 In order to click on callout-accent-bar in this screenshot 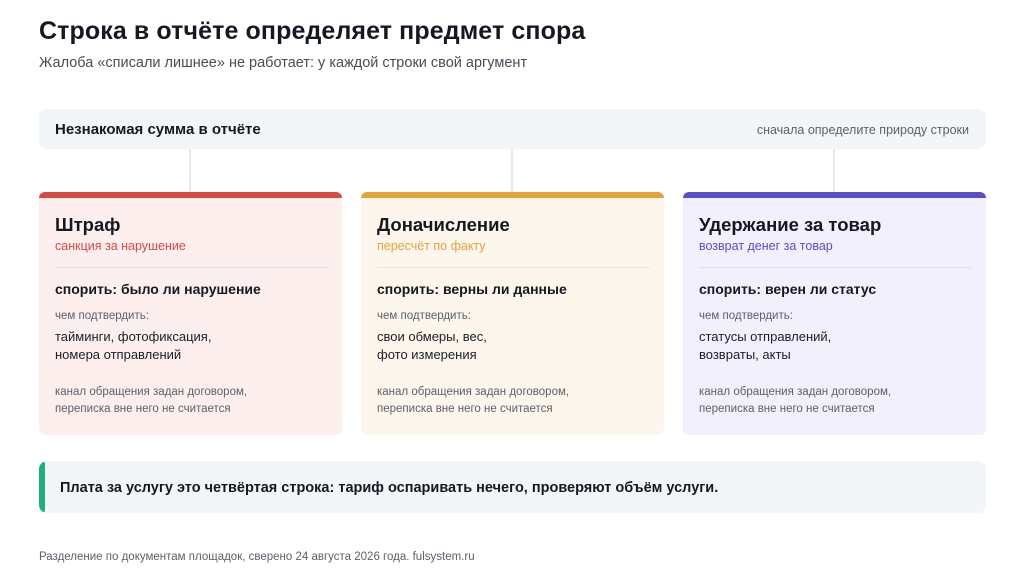, I will do `click(42, 487)`.